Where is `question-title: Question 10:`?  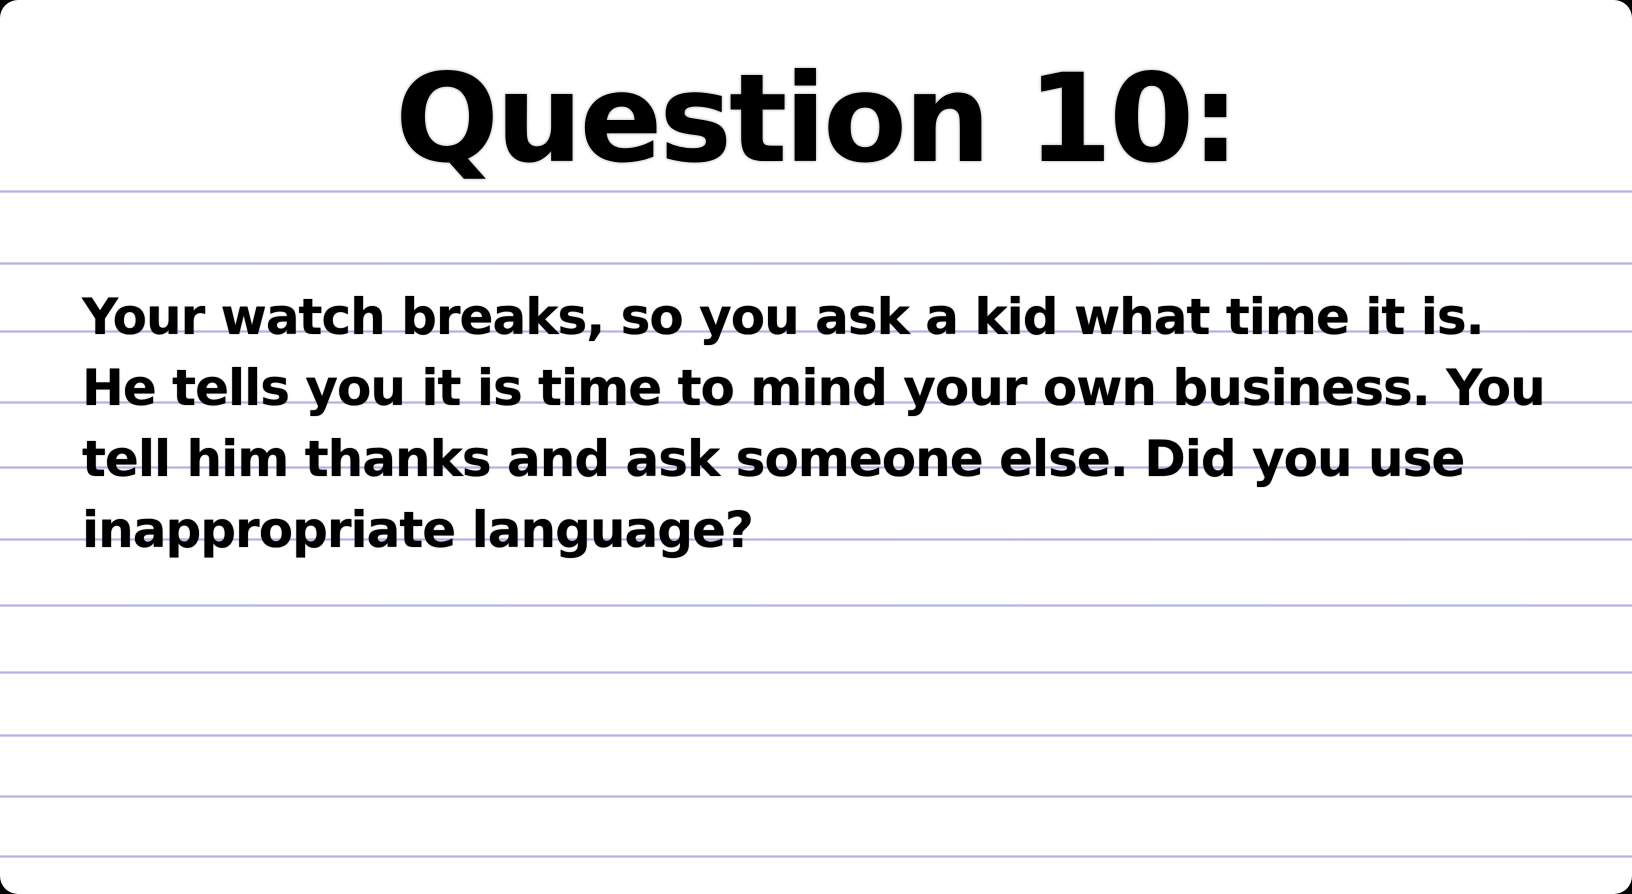
question-title: Question 10: is located at coordinates (817, 119).